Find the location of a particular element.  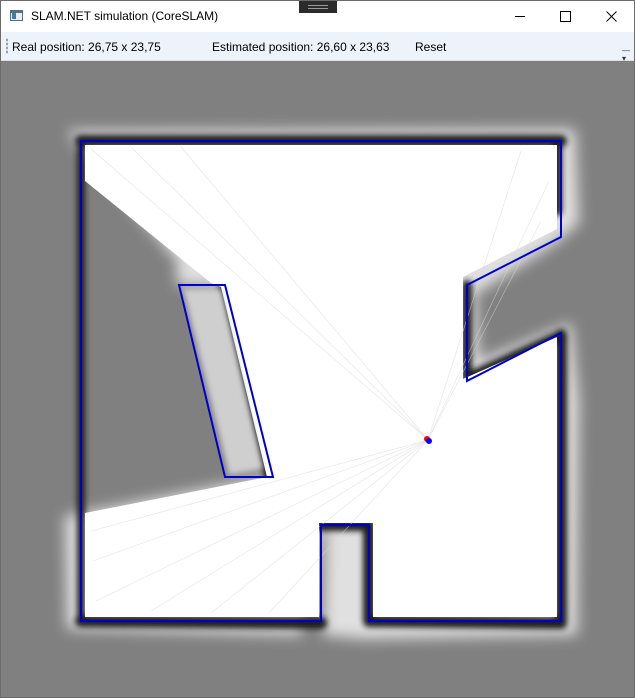

reset-button: Reset is located at coordinates (430, 47).